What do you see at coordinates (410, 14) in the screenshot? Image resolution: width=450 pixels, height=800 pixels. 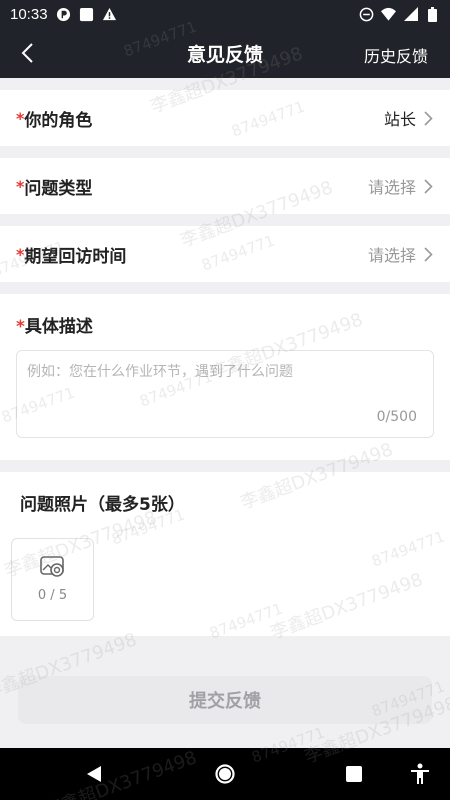 I see `signal-icon` at bounding box center [410, 14].